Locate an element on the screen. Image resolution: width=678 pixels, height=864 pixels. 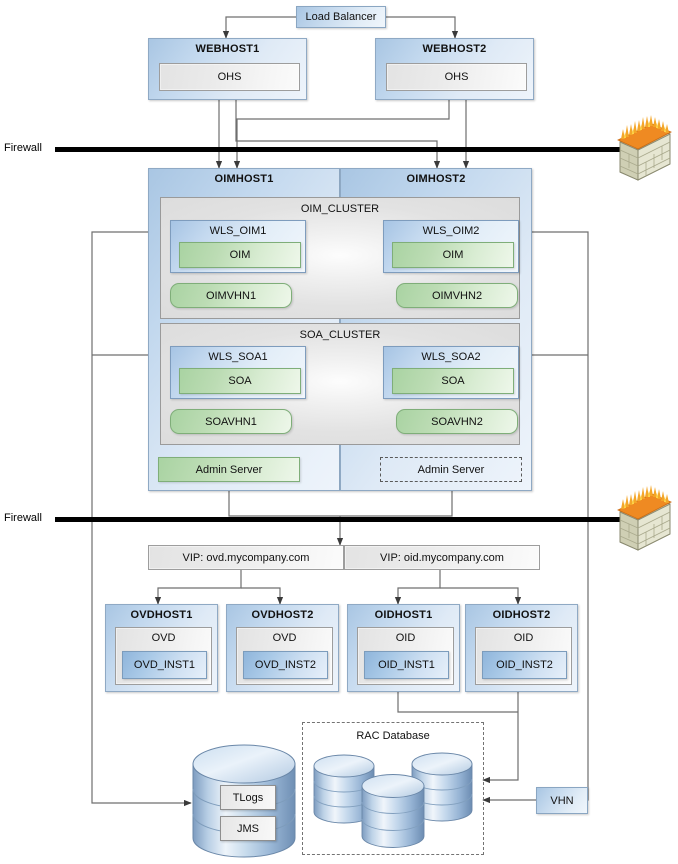
host-oidhost2: OIDHOST2 OID OID_INST2 is located at coordinates (521, 648).